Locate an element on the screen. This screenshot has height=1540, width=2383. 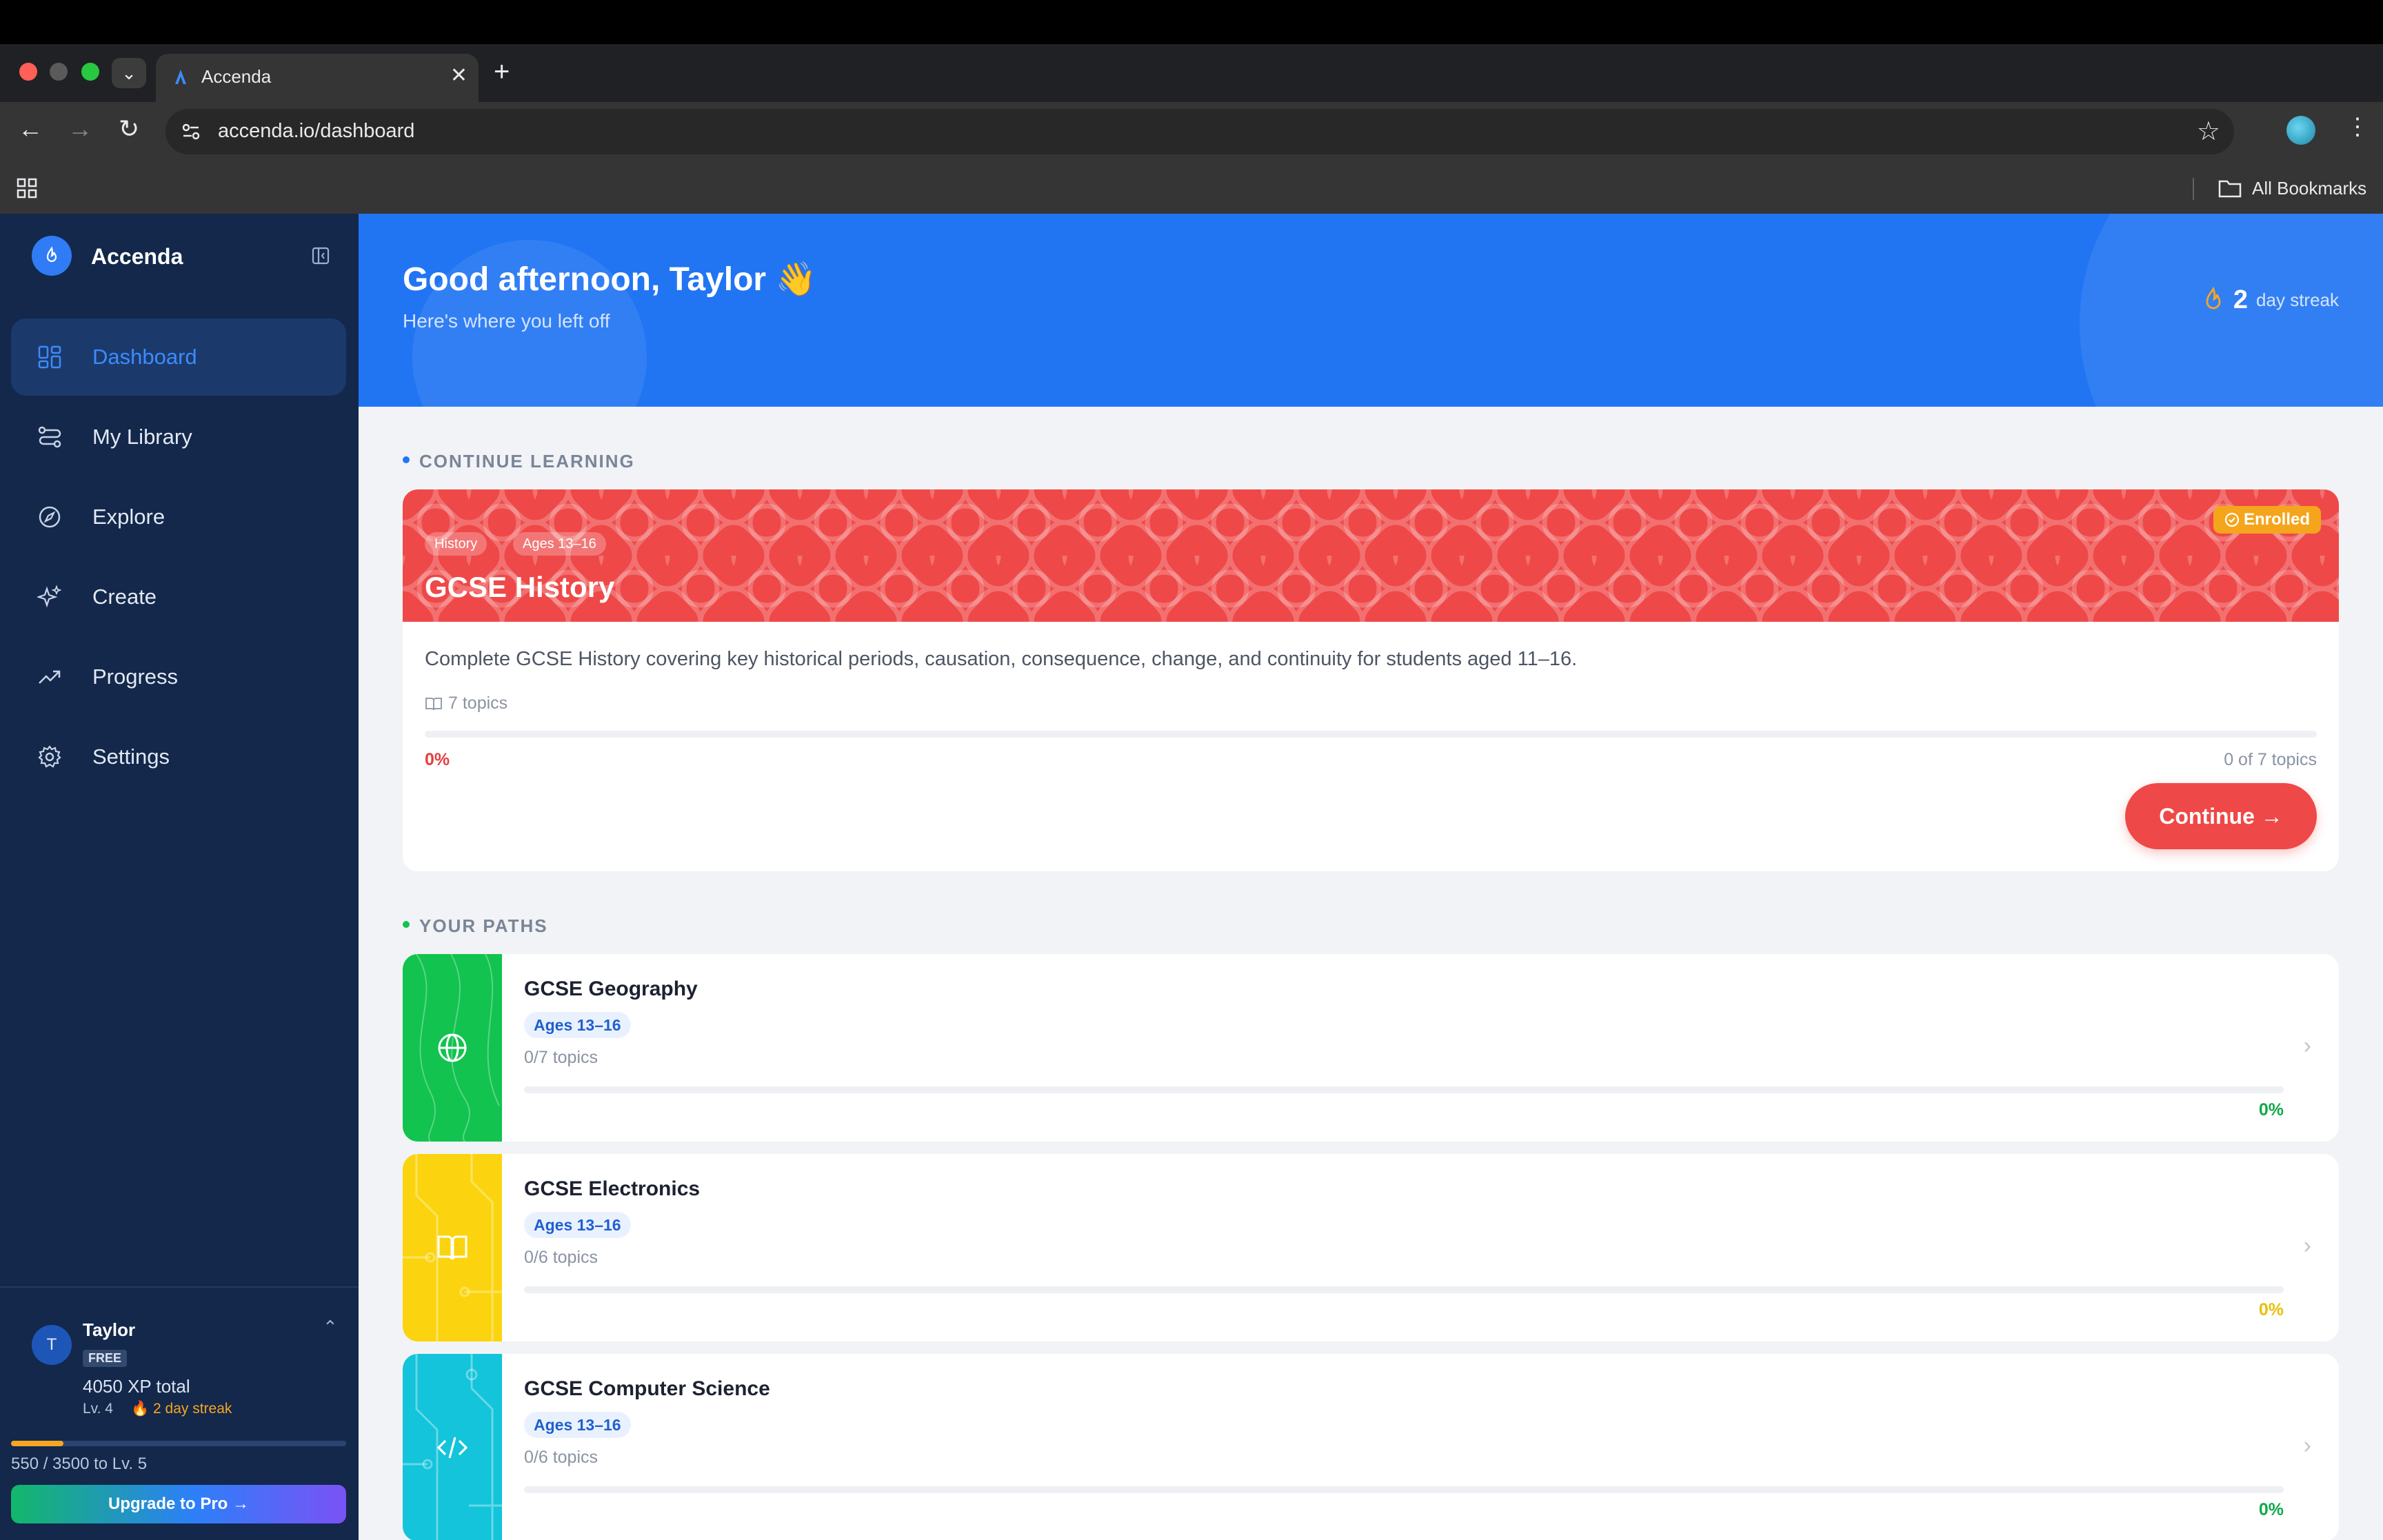
course-banner: History Ages 13–16 GCSE History Enrolled is located at coordinates (1371, 555).